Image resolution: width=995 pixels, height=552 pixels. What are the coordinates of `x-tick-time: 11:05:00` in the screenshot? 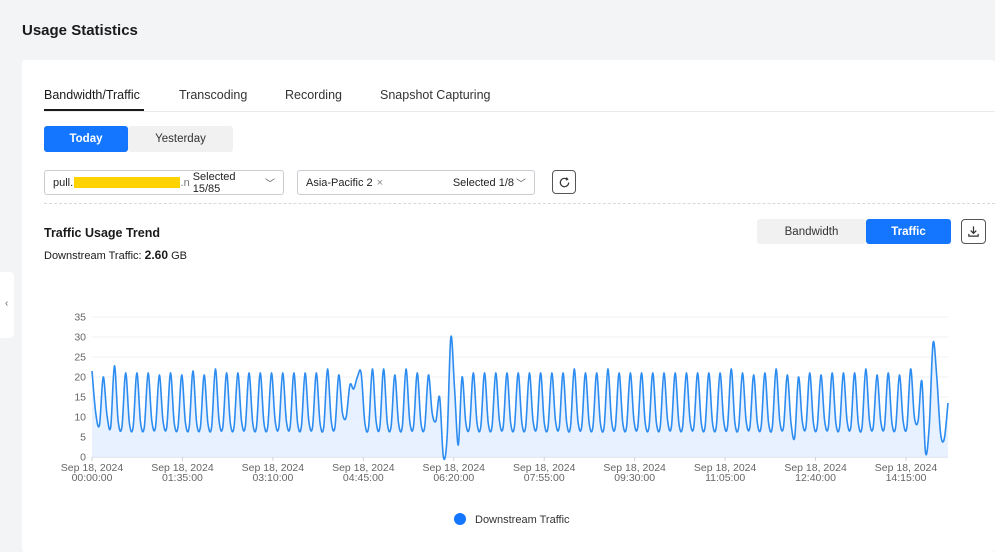 It's located at (725, 478).